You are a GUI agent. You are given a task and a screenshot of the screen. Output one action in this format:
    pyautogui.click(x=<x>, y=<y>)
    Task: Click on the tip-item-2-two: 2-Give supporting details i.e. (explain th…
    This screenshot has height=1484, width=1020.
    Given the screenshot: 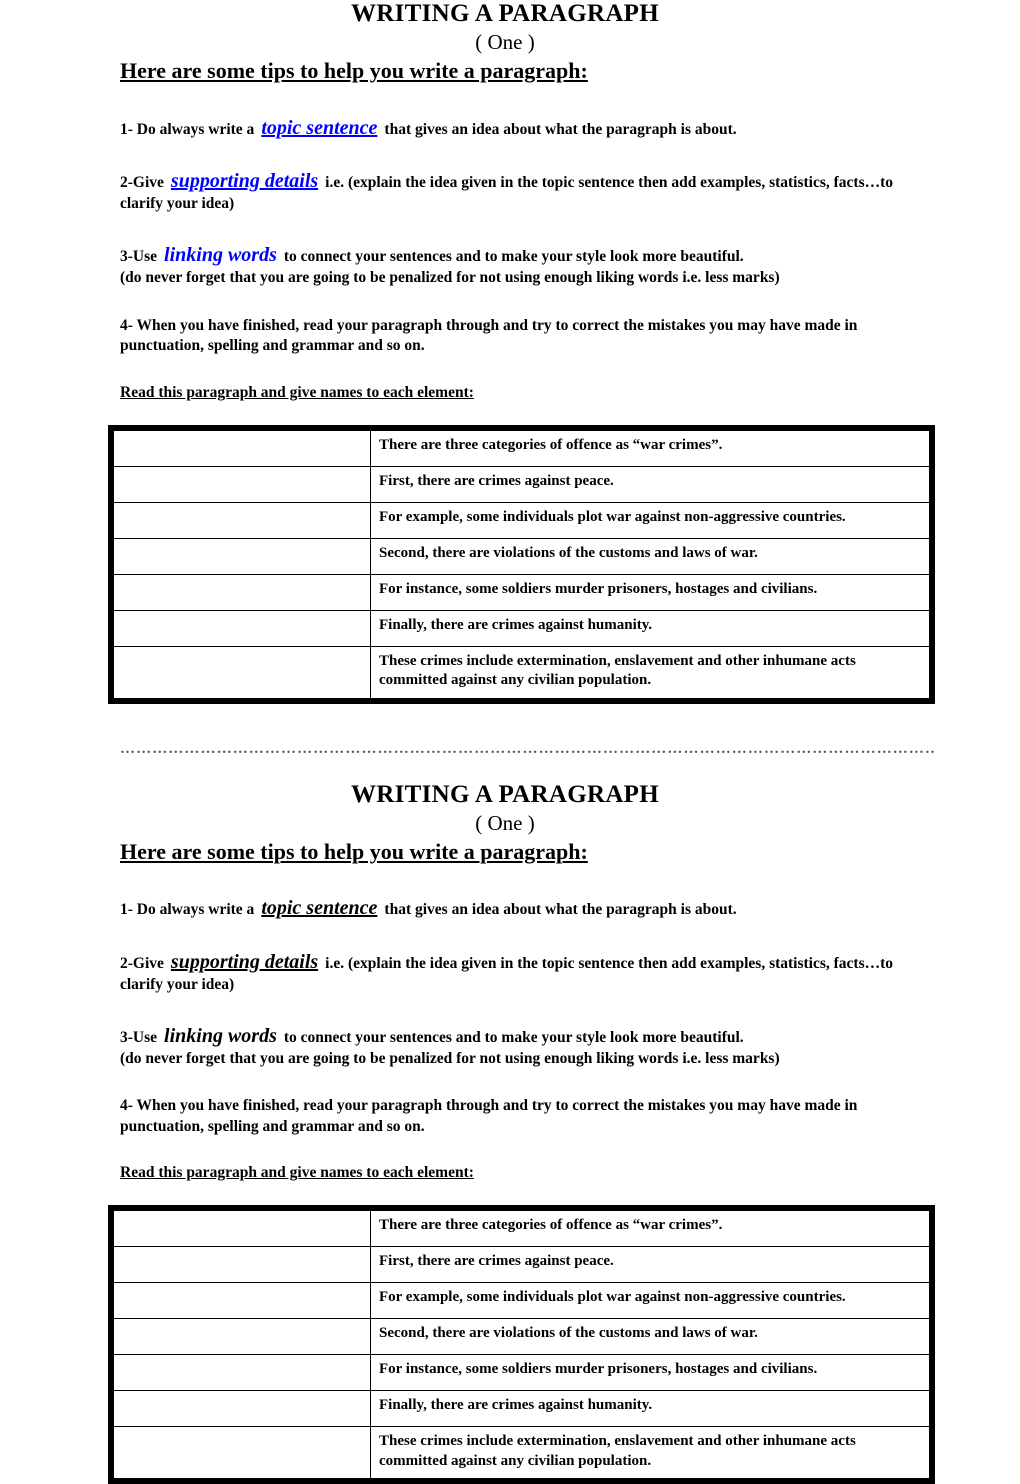 What is the action you would take?
    pyautogui.click(x=527, y=972)
    